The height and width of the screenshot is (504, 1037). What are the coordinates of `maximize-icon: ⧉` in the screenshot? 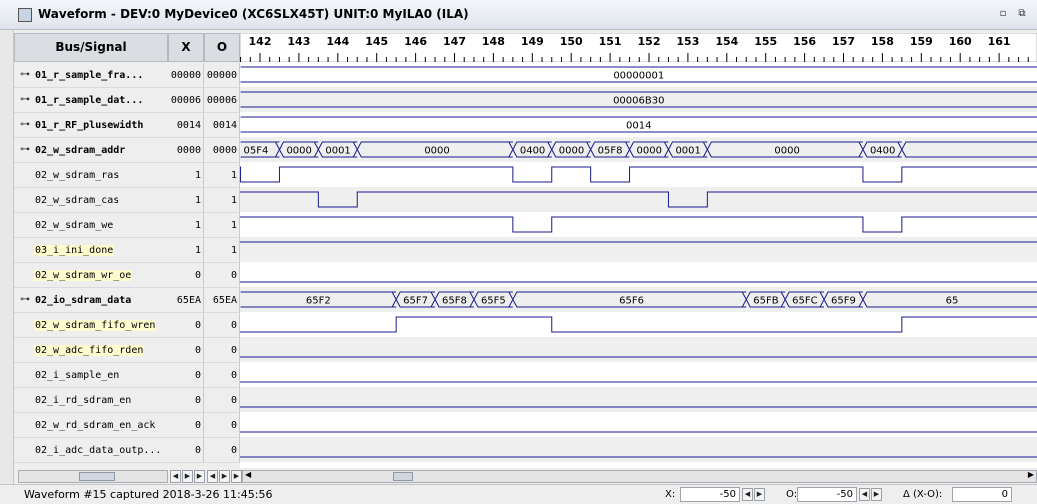 It's located at (1022, 14).